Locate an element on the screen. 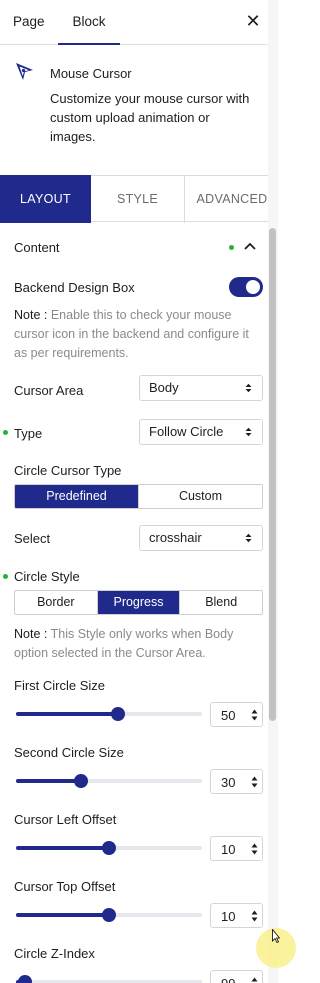 This screenshot has height=983, width=320. tab-block: Block is located at coordinates (89, 22).